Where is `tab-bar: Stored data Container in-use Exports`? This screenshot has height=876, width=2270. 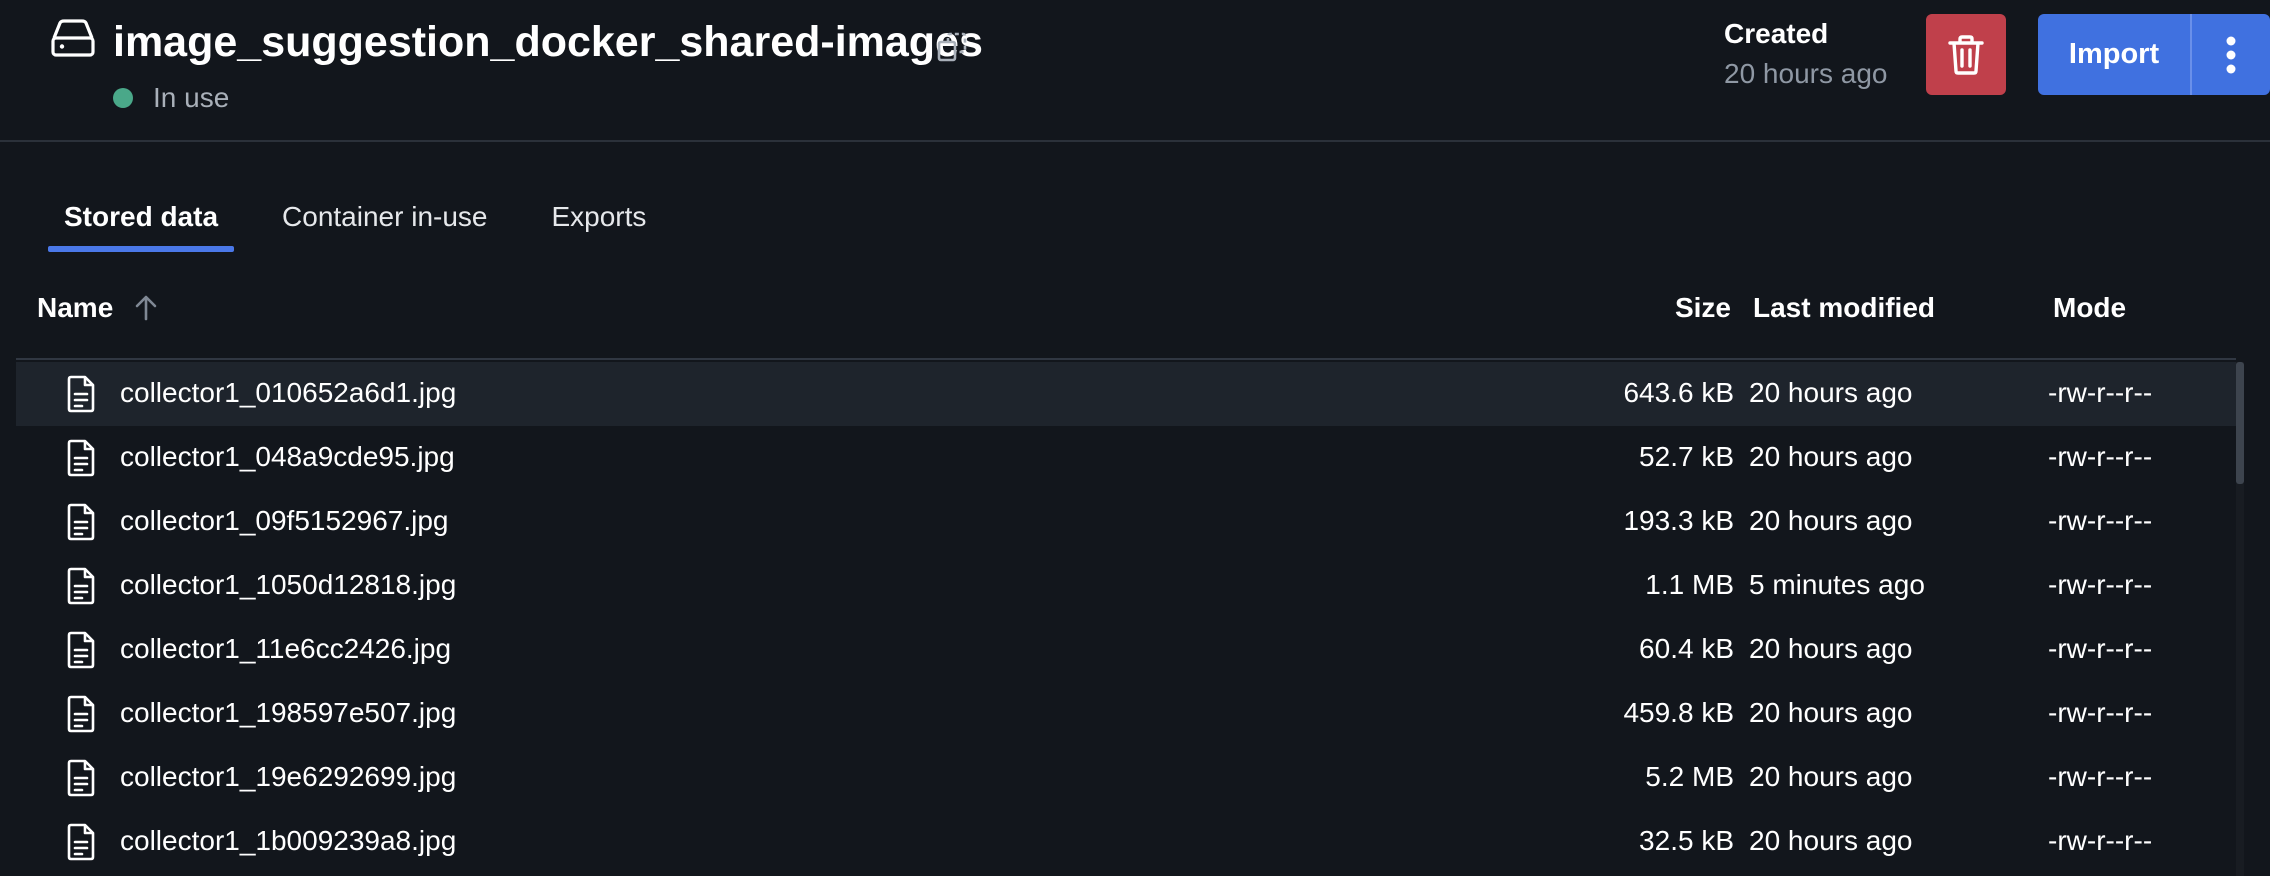 tab-bar: Stored data Container in-use Exports is located at coordinates (371, 221).